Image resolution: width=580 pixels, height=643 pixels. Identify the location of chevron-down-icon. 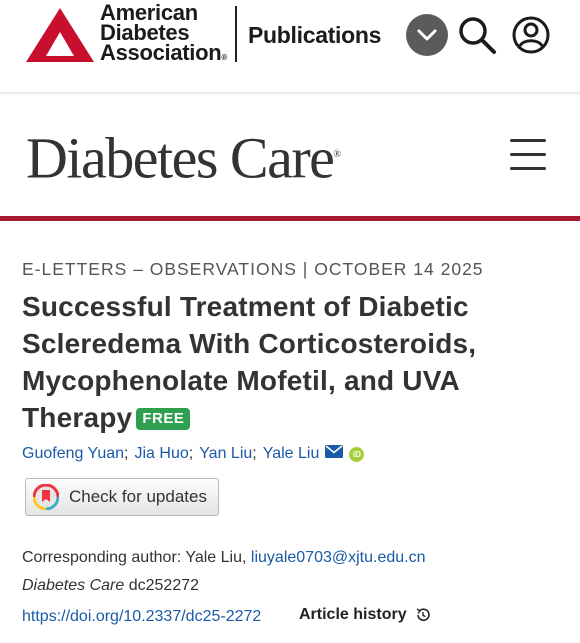
(427, 35).